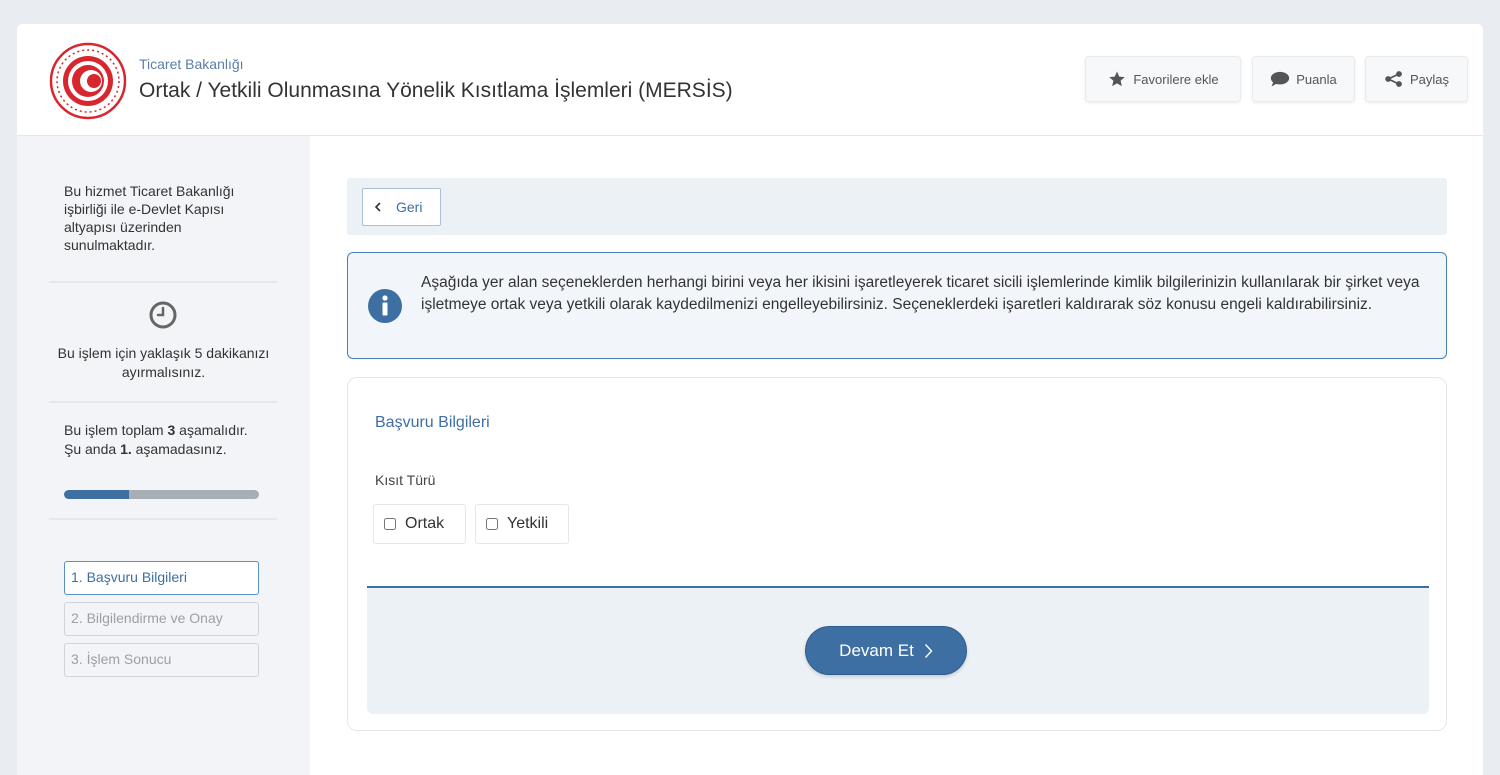 The height and width of the screenshot is (775, 1500). I want to click on checkbox-yetkili: Yetkili, so click(522, 524).